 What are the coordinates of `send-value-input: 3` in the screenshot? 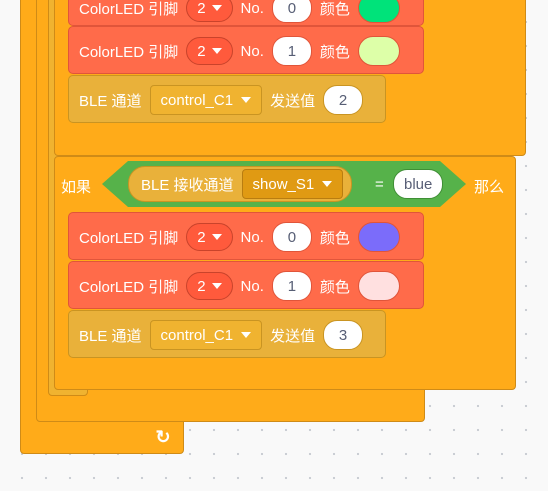 It's located at (343, 335).